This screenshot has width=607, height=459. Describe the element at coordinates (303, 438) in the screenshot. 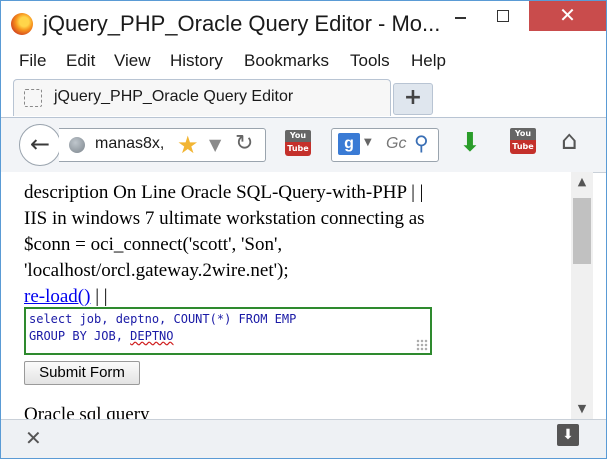

I see `addon-bar: ✕ ⬇` at that location.